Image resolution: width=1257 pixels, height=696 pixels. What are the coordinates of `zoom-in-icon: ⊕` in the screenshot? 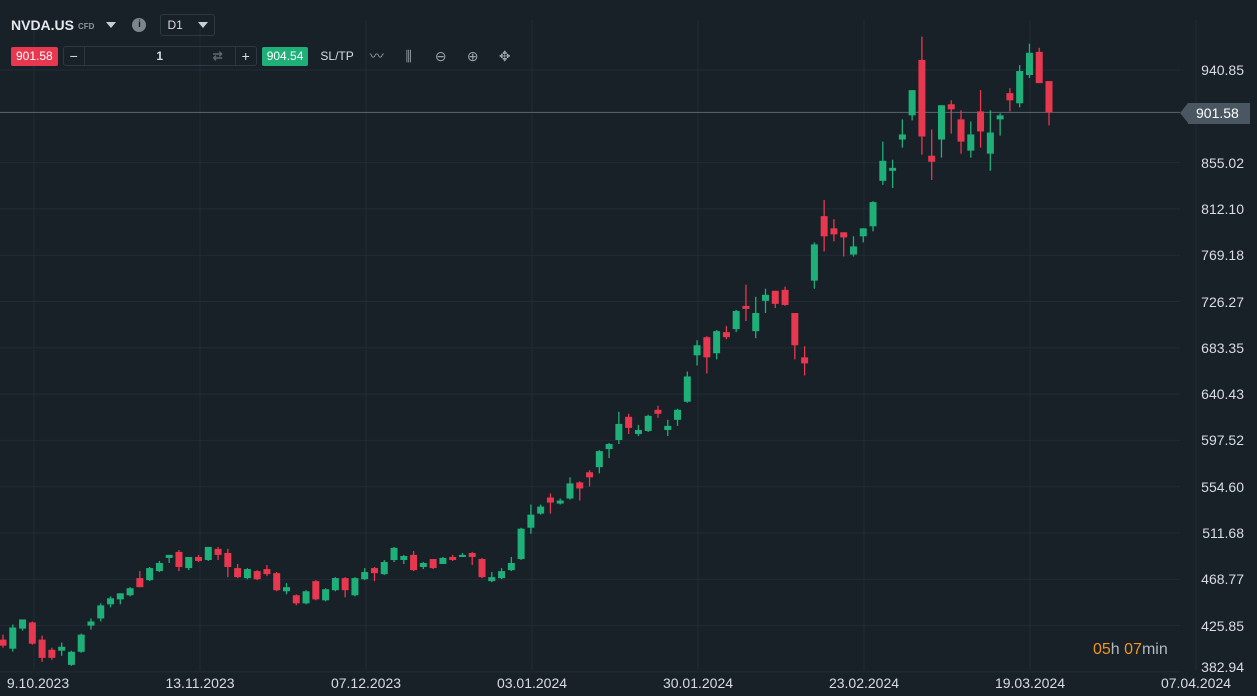 It's located at (473, 56).